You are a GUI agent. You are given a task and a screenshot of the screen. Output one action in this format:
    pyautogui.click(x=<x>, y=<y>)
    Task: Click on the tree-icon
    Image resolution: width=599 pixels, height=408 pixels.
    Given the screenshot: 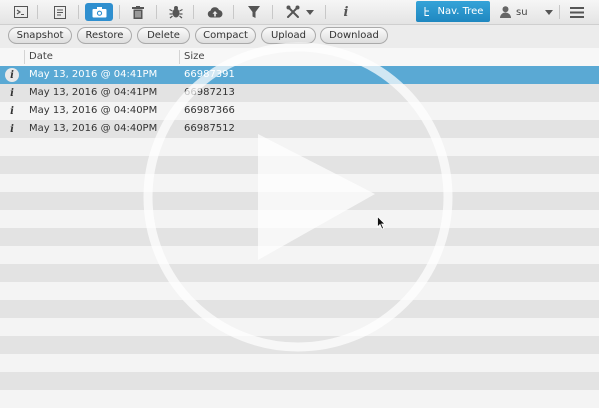 What is the action you would take?
    pyautogui.click(x=426, y=11)
    